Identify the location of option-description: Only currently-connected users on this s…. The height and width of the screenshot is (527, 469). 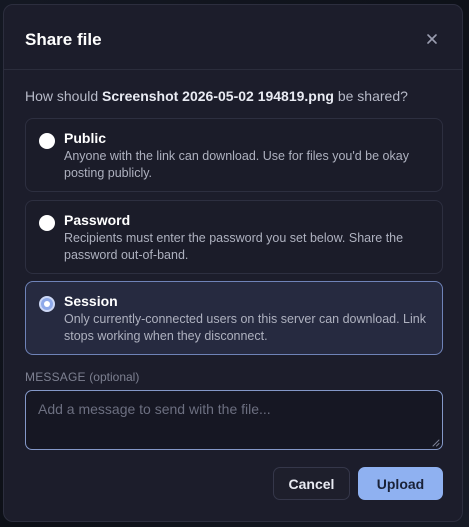
(245, 327).